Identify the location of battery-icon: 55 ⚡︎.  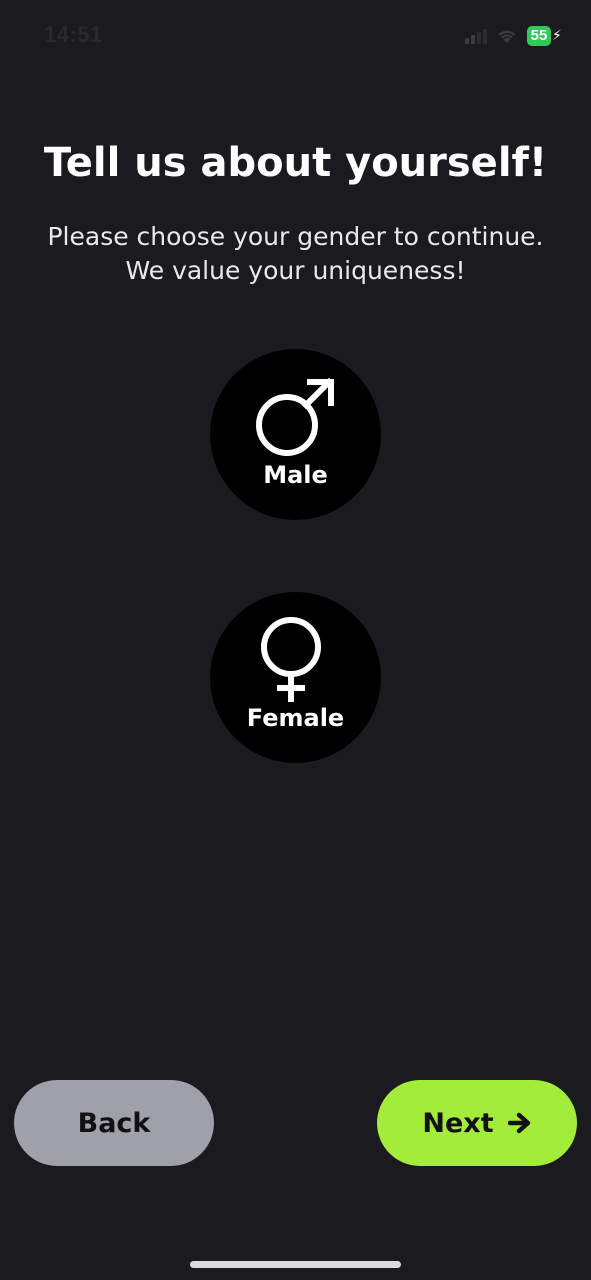
(545, 36).